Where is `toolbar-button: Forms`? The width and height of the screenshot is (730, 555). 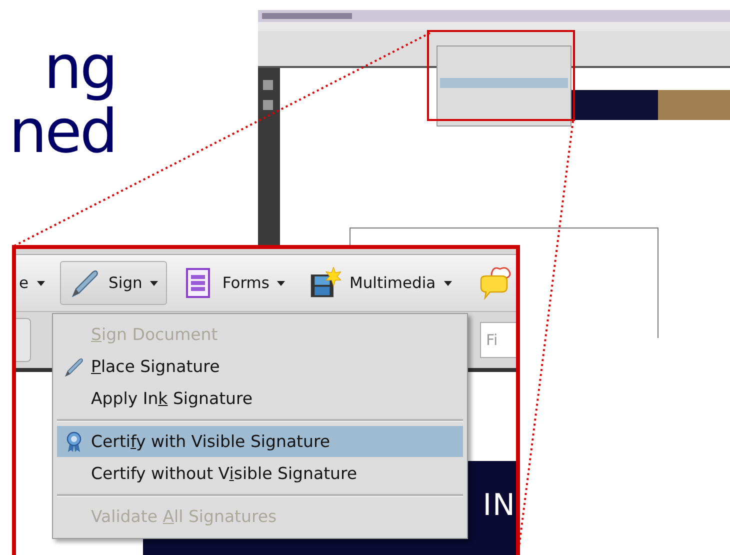
toolbar-button: Forms is located at coordinates (233, 283).